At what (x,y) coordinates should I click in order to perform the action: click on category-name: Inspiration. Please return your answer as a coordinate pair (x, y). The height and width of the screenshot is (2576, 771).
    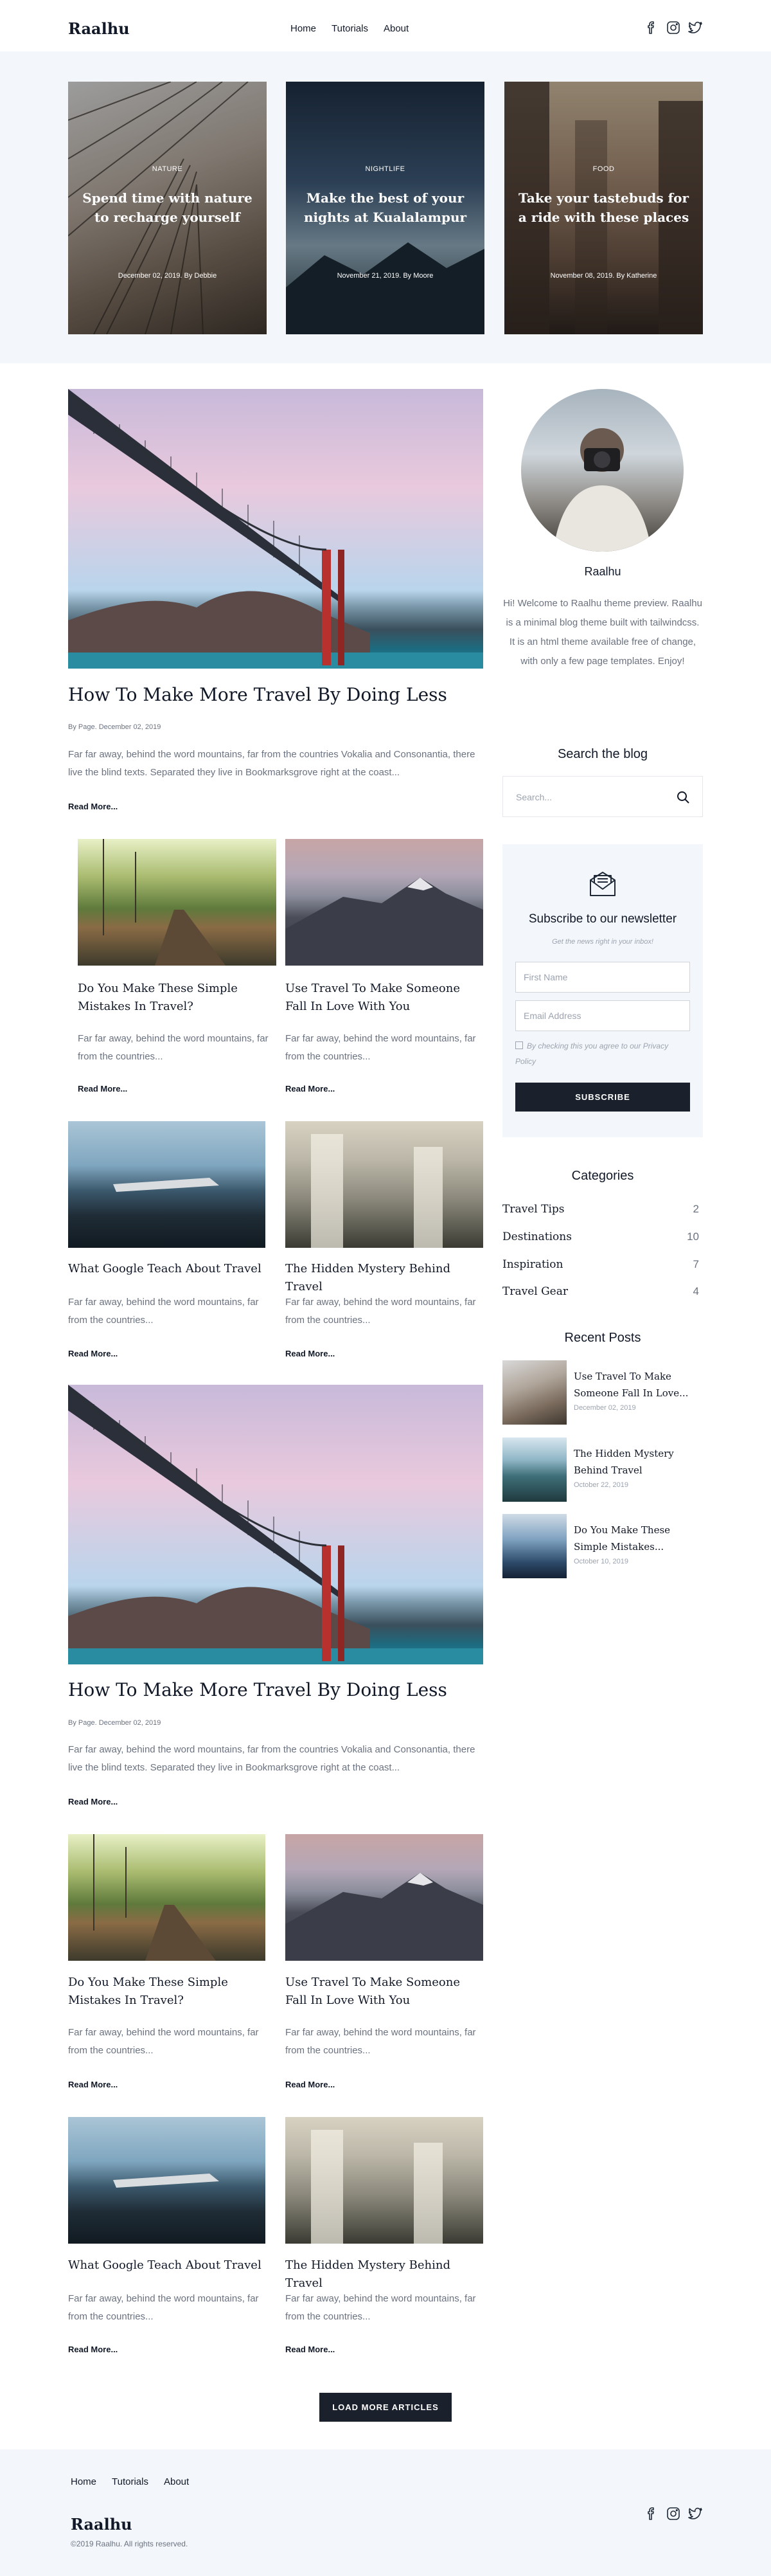
    Looking at the image, I should click on (532, 1264).